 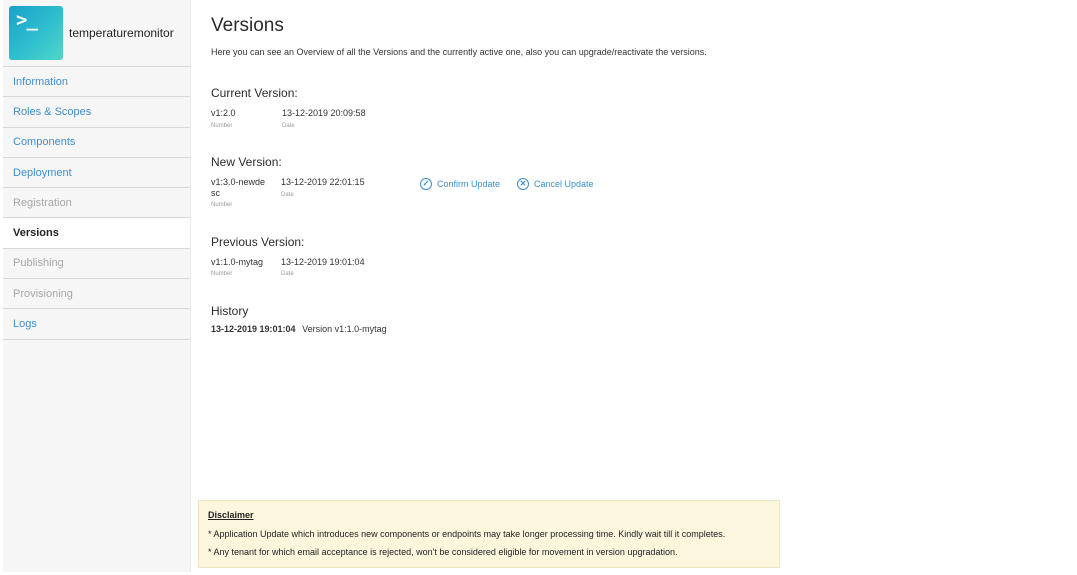 I want to click on cancel-update-label: Cancel Update, so click(x=564, y=184).